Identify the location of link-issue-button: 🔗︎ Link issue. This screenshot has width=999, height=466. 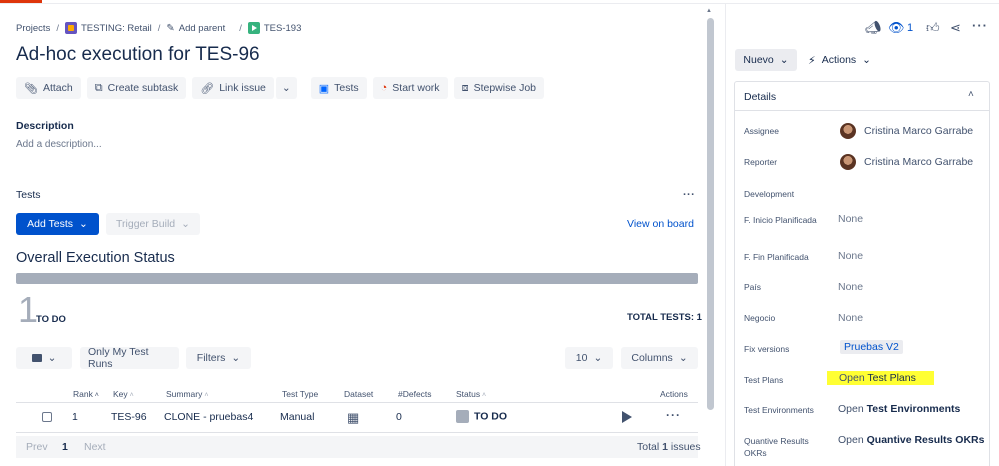
(233, 88).